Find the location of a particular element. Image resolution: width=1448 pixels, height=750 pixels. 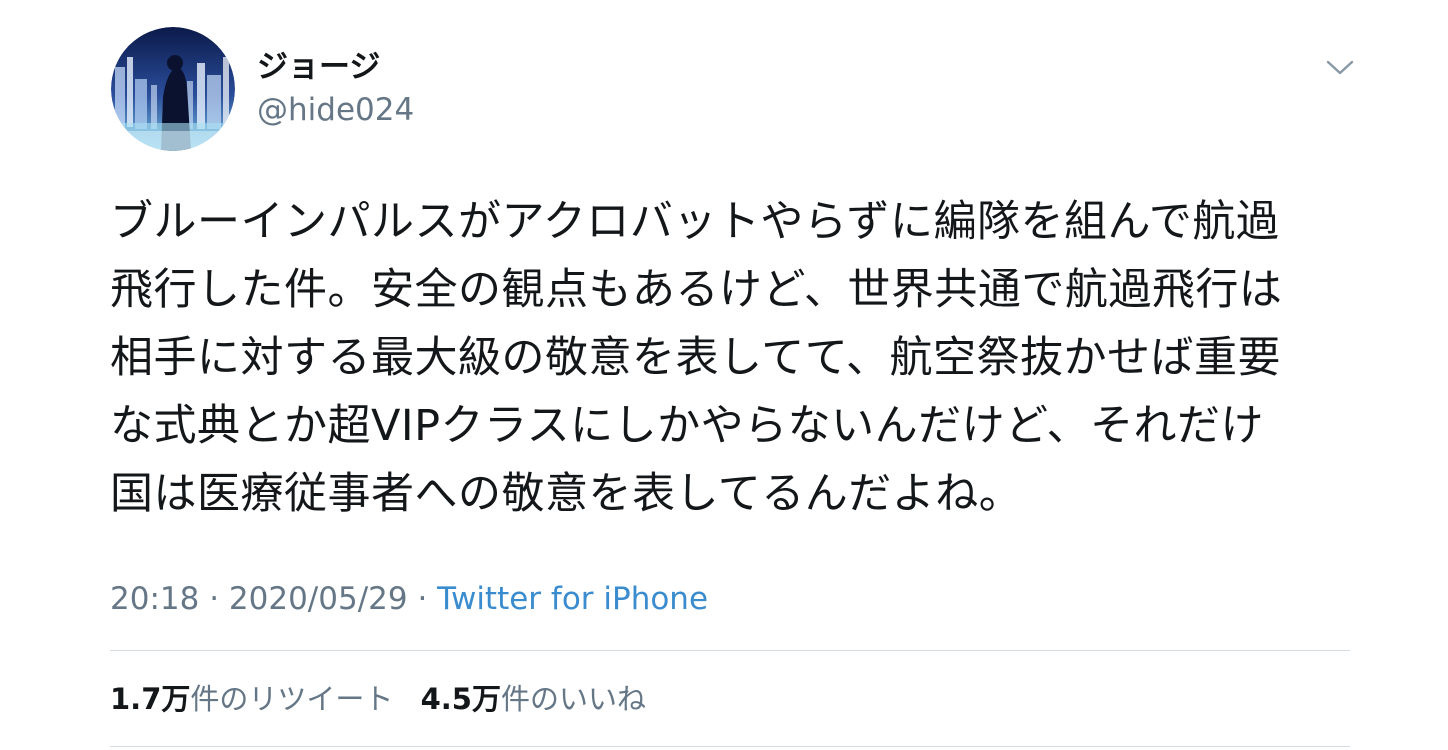

retweets-label: 件のリツイート is located at coordinates (292, 699).